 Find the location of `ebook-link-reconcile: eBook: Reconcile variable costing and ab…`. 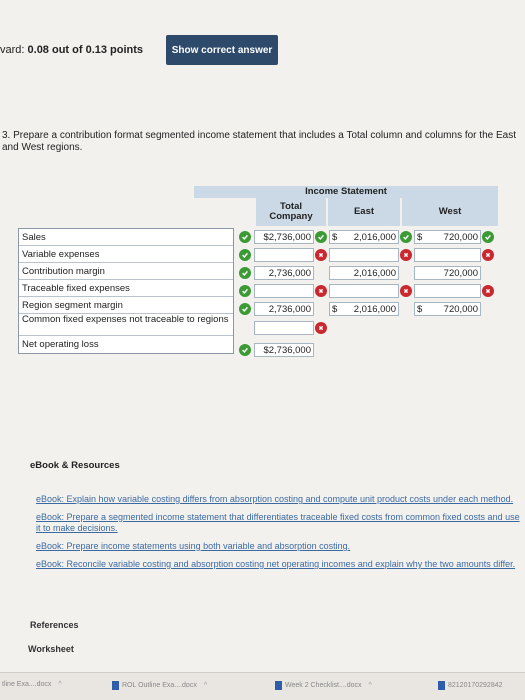

ebook-link-reconcile: eBook: Reconcile variable costing and ab… is located at coordinates (280, 564).